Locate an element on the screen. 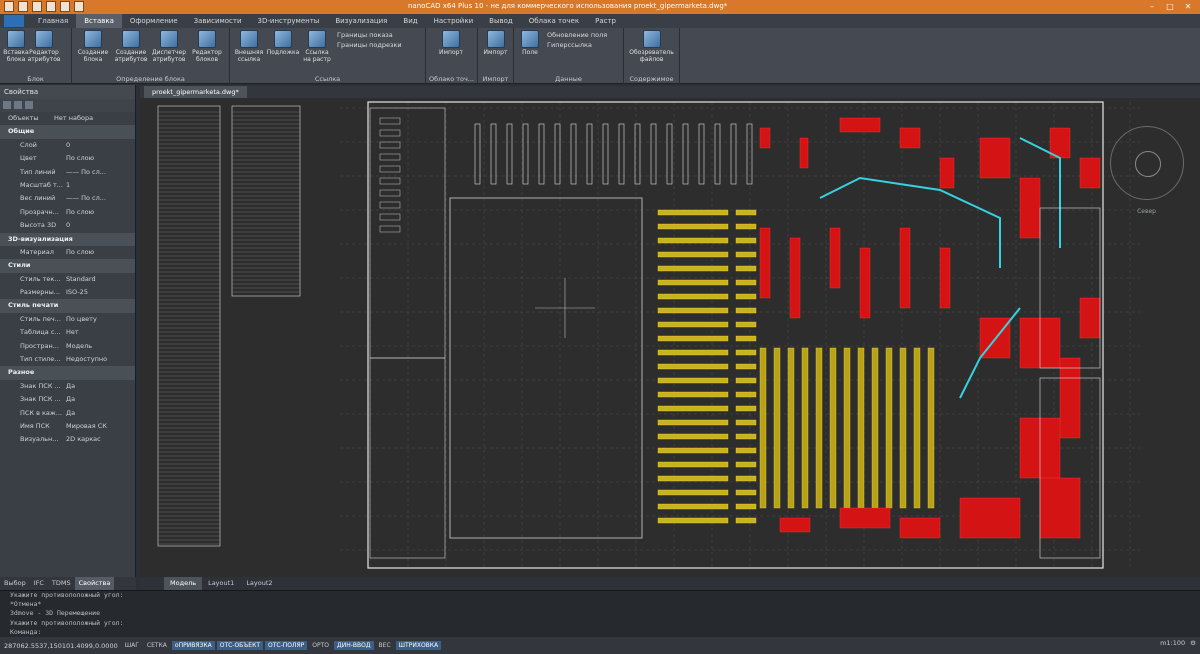 The height and width of the screenshot is (654, 1200). hyperlink-button: Гиперссылка is located at coordinates (576, 45).